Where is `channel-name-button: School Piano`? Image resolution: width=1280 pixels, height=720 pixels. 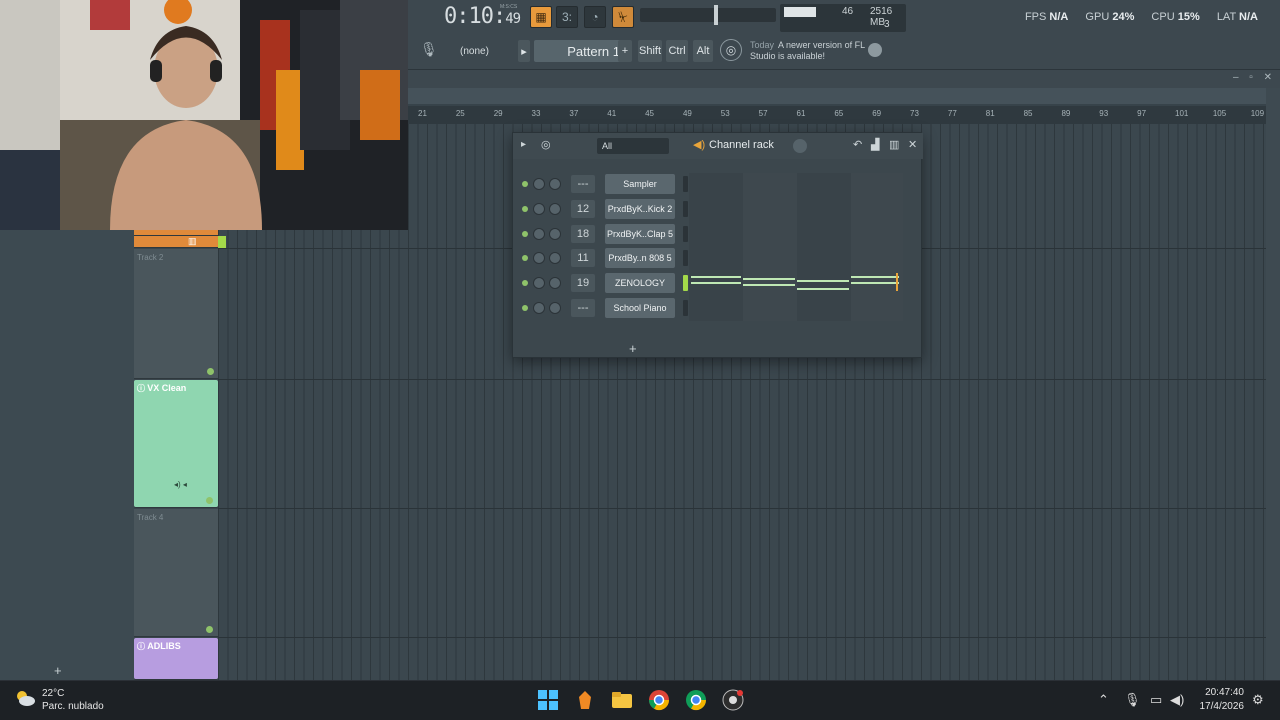
channel-name-button: School Piano is located at coordinates (640, 308).